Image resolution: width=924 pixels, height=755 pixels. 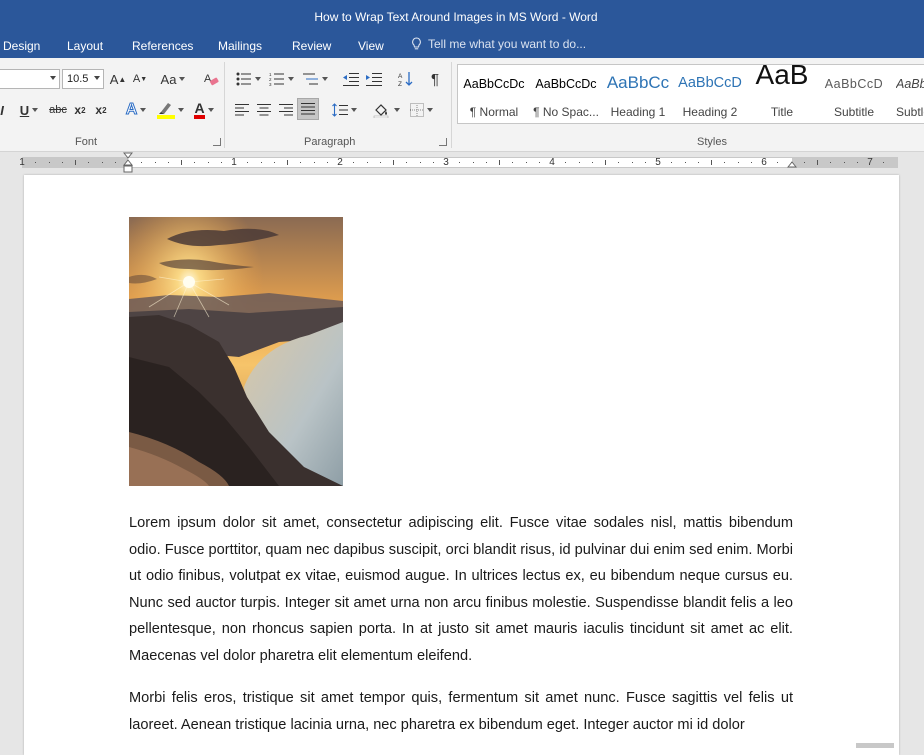 I want to click on highlighter-icon, so click(x=165, y=110).